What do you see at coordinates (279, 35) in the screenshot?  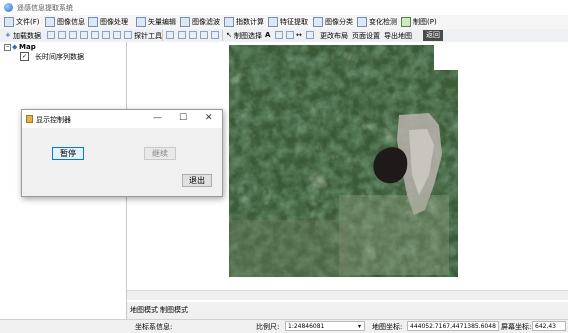 I see `picture-icon` at bounding box center [279, 35].